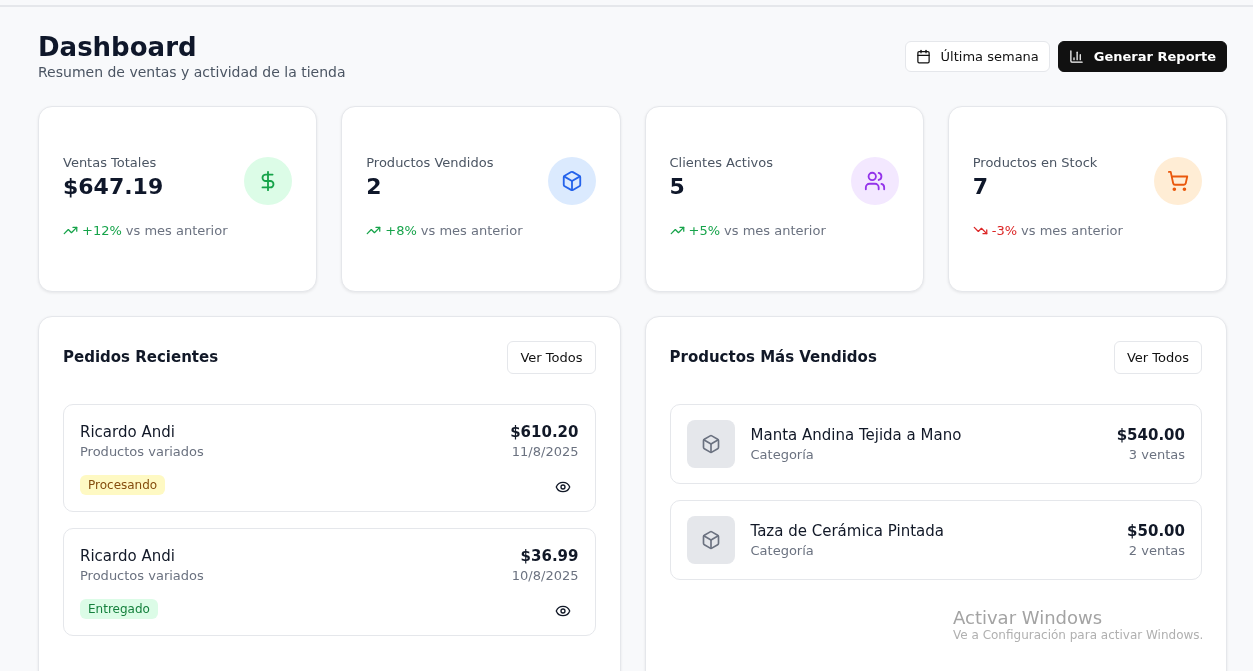 This screenshot has height=671, width=1253. I want to click on product-revenue: $540.00, so click(1150, 434).